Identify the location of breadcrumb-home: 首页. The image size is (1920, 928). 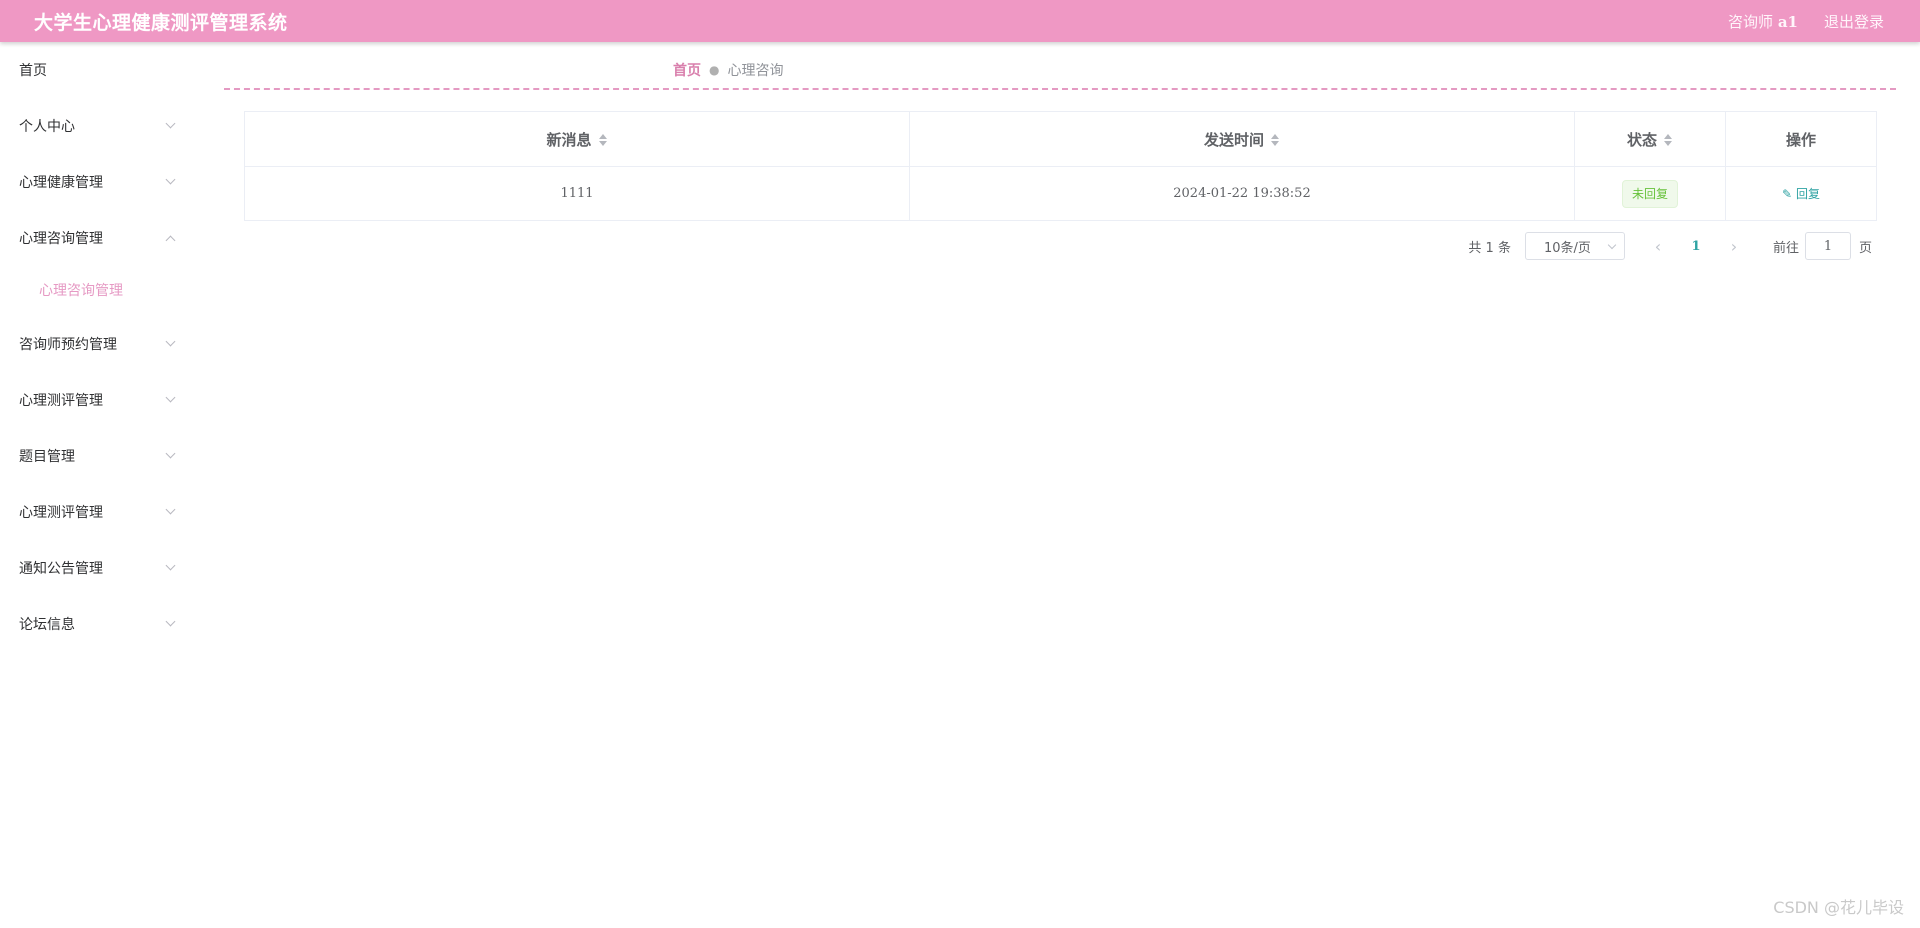
(687, 70).